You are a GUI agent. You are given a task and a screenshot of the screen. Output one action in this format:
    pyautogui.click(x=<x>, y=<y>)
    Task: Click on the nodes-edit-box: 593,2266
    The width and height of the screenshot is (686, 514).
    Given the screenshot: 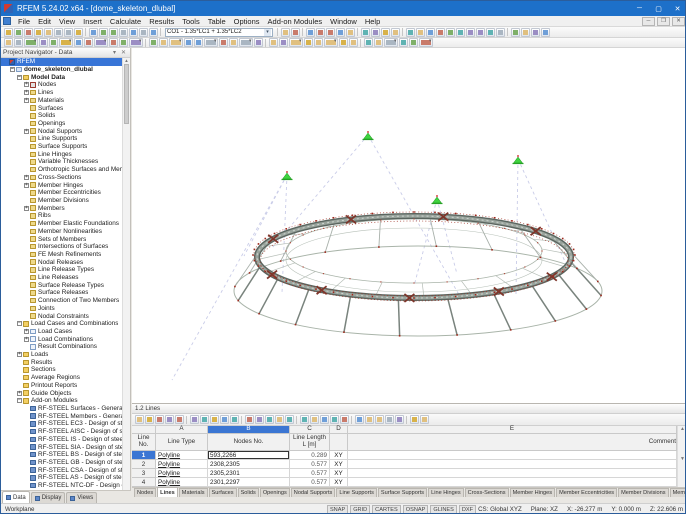 What is the action you would take?
    pyautogui.click(x=248, y=455)
    